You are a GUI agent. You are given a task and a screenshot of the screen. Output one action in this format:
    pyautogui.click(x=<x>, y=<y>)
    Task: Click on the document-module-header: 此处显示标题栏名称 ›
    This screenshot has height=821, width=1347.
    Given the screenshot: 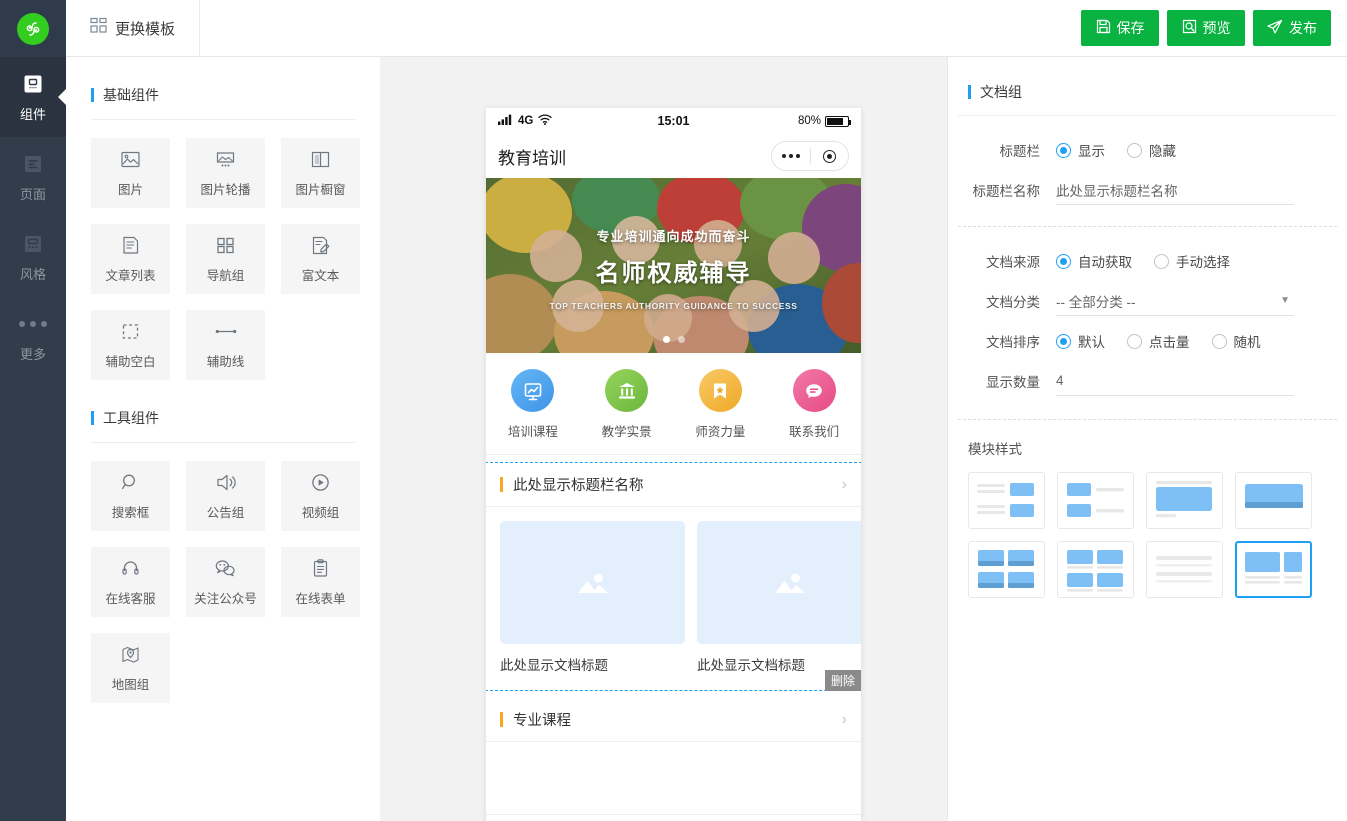 What is the action you would take?
    pyautogui.click(x=673, y=485)
    